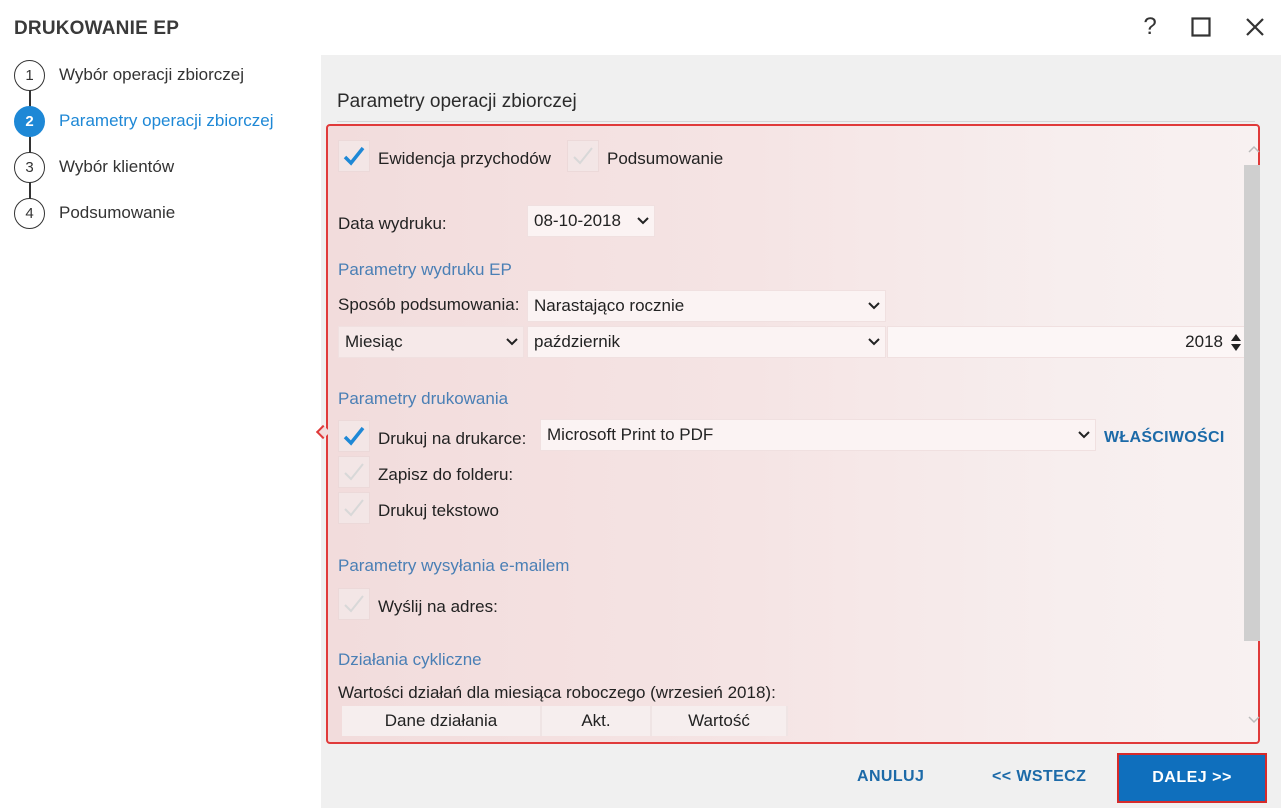  I want to click on ep-section-header: Parametry wydruku EP, so click(425, 269).